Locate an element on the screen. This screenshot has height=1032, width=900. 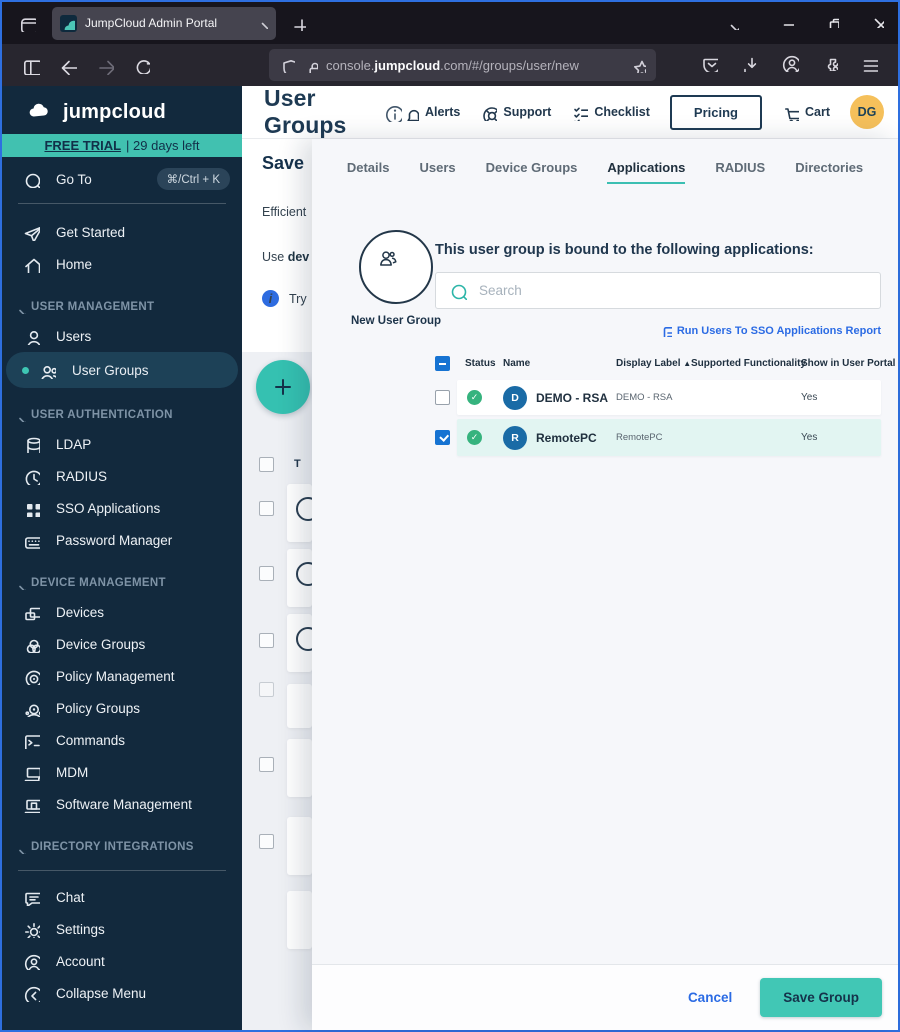
sidebar-toggle-button is located at coordinates (30, 65).